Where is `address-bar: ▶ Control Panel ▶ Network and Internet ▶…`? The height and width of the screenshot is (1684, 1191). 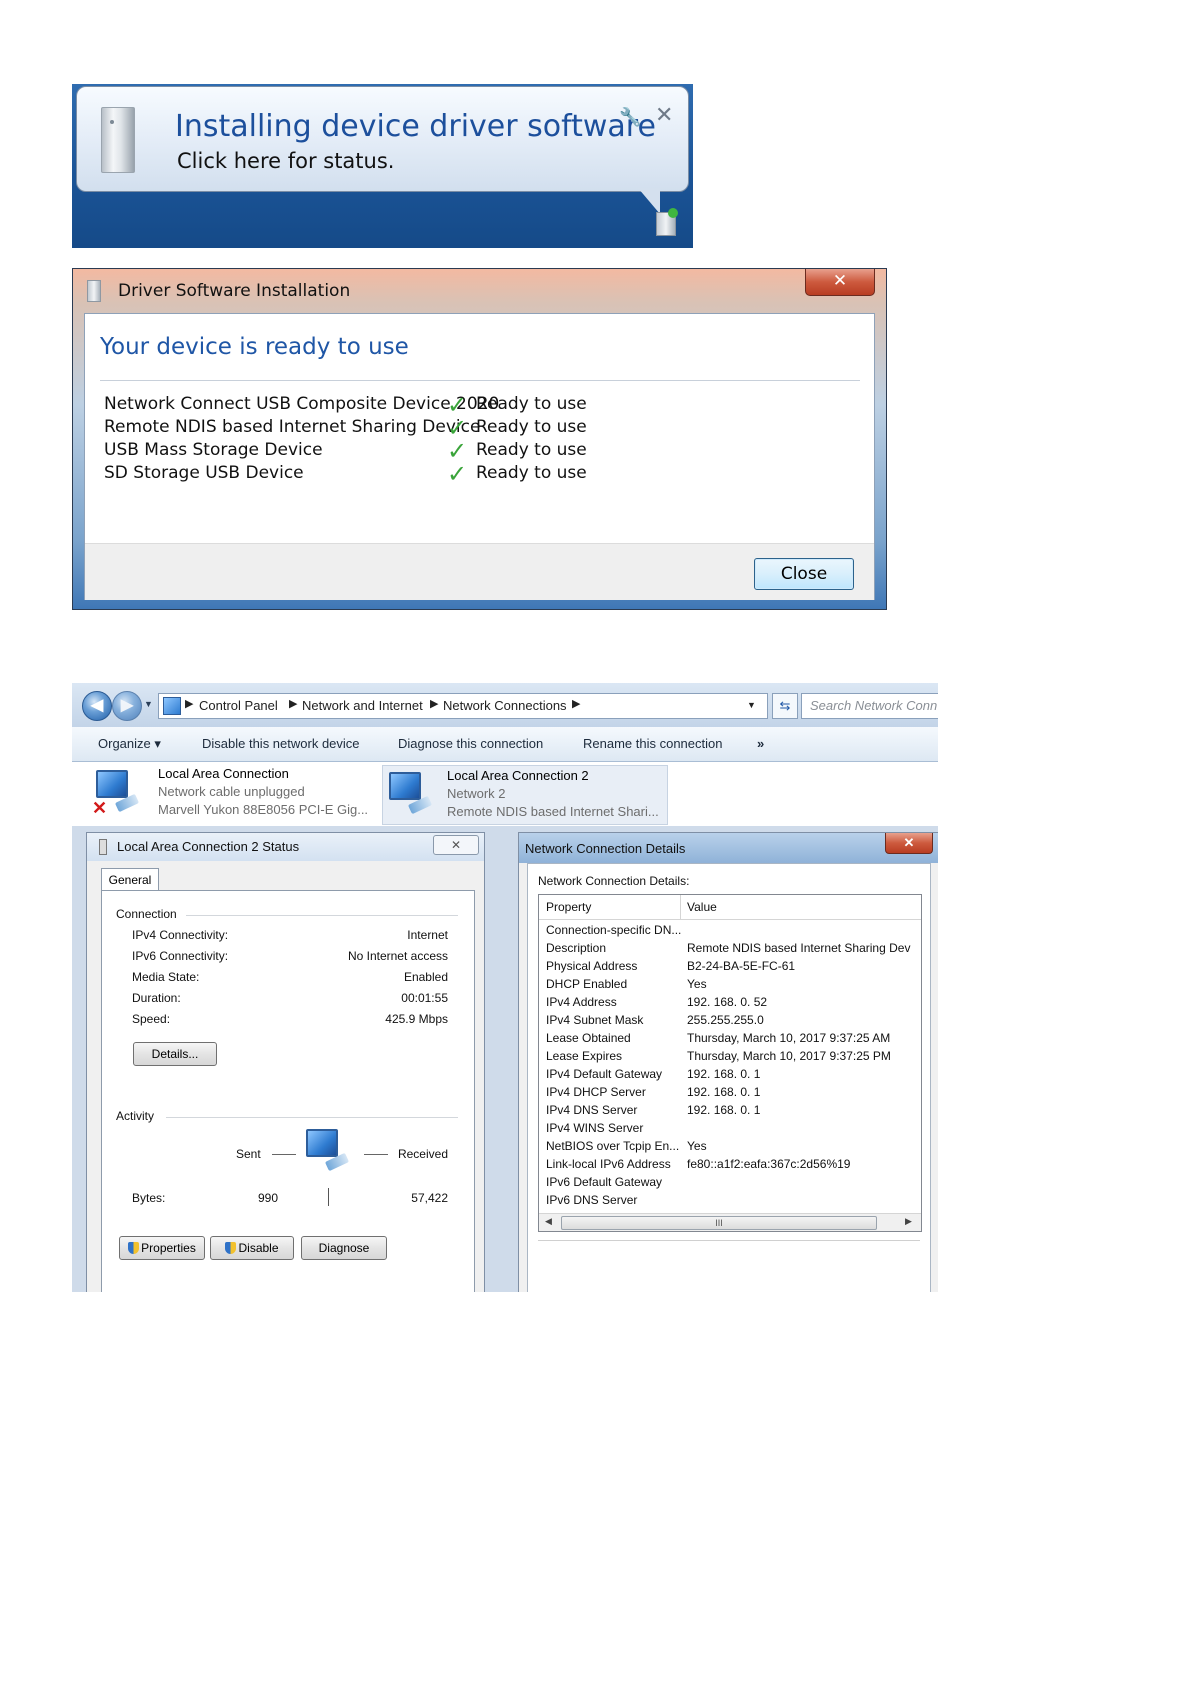
address-bar: ▶ Control Panel ▶ Network and Internet ▶… is located at coordinates (463, 706).